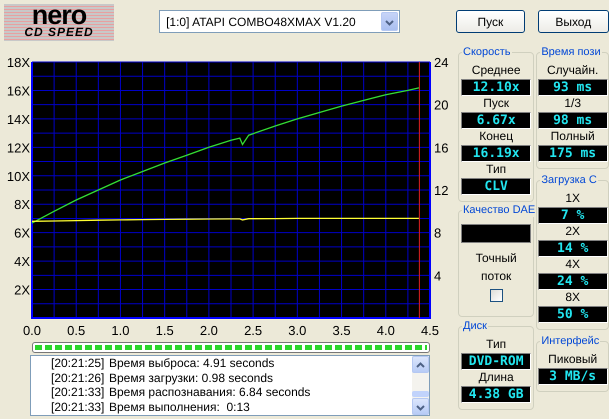 Image resolution: width=609 pixels, height=419 pixels. Describe the element at coordinates (76, 330) in the screenshot. I see `axis-label: 0.5` at that location.